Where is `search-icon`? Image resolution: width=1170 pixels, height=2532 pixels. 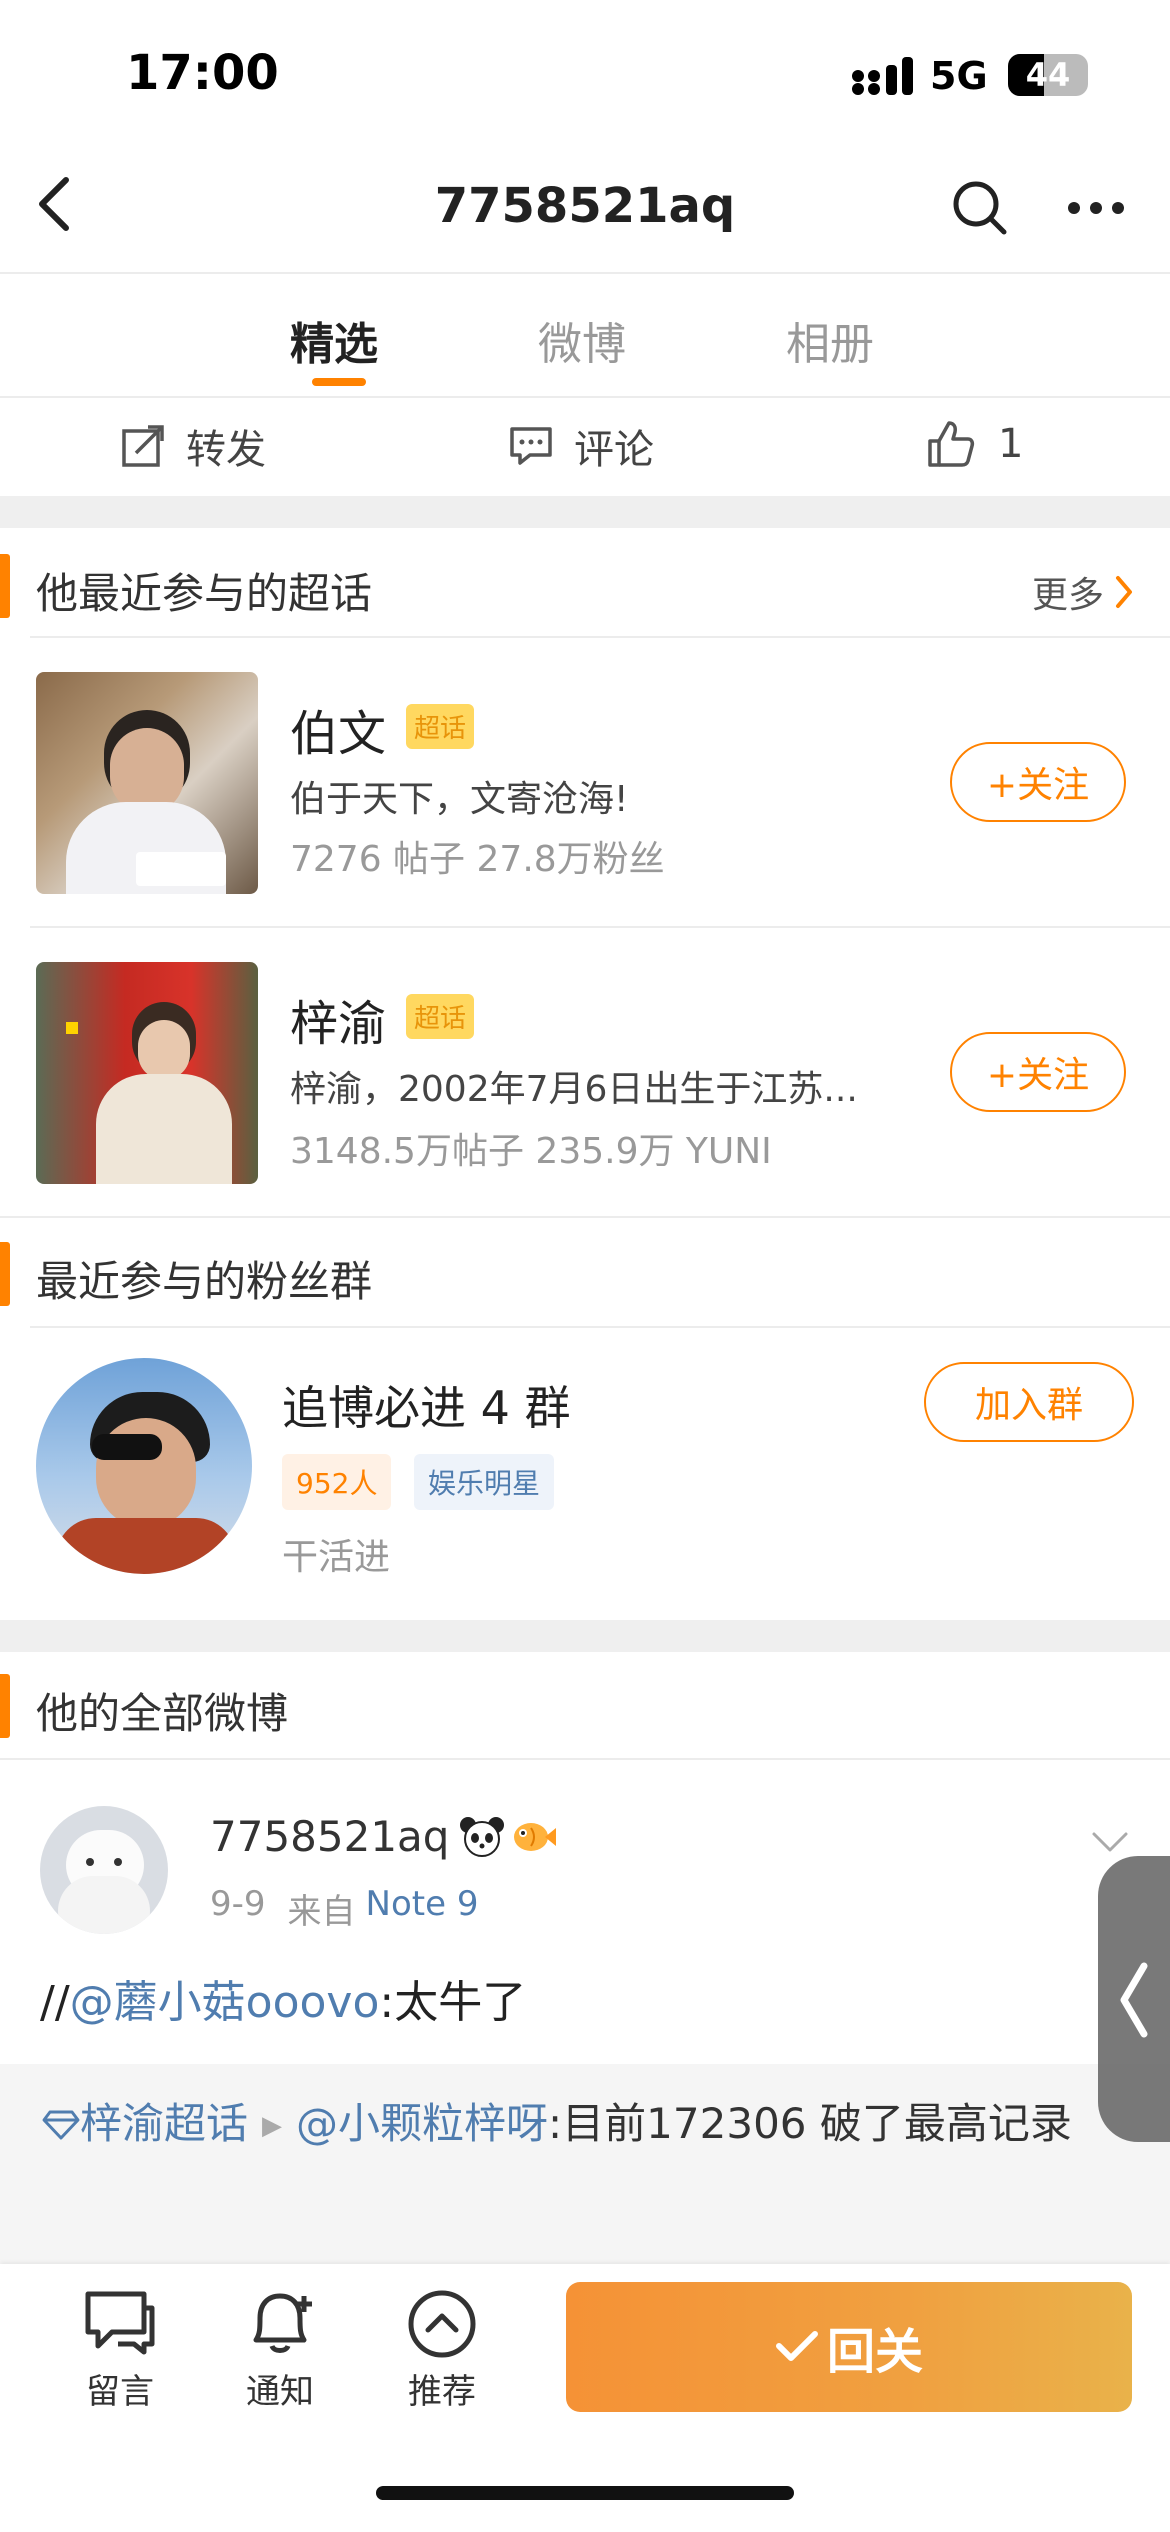 search-icon is located at coordinates (980, 208).